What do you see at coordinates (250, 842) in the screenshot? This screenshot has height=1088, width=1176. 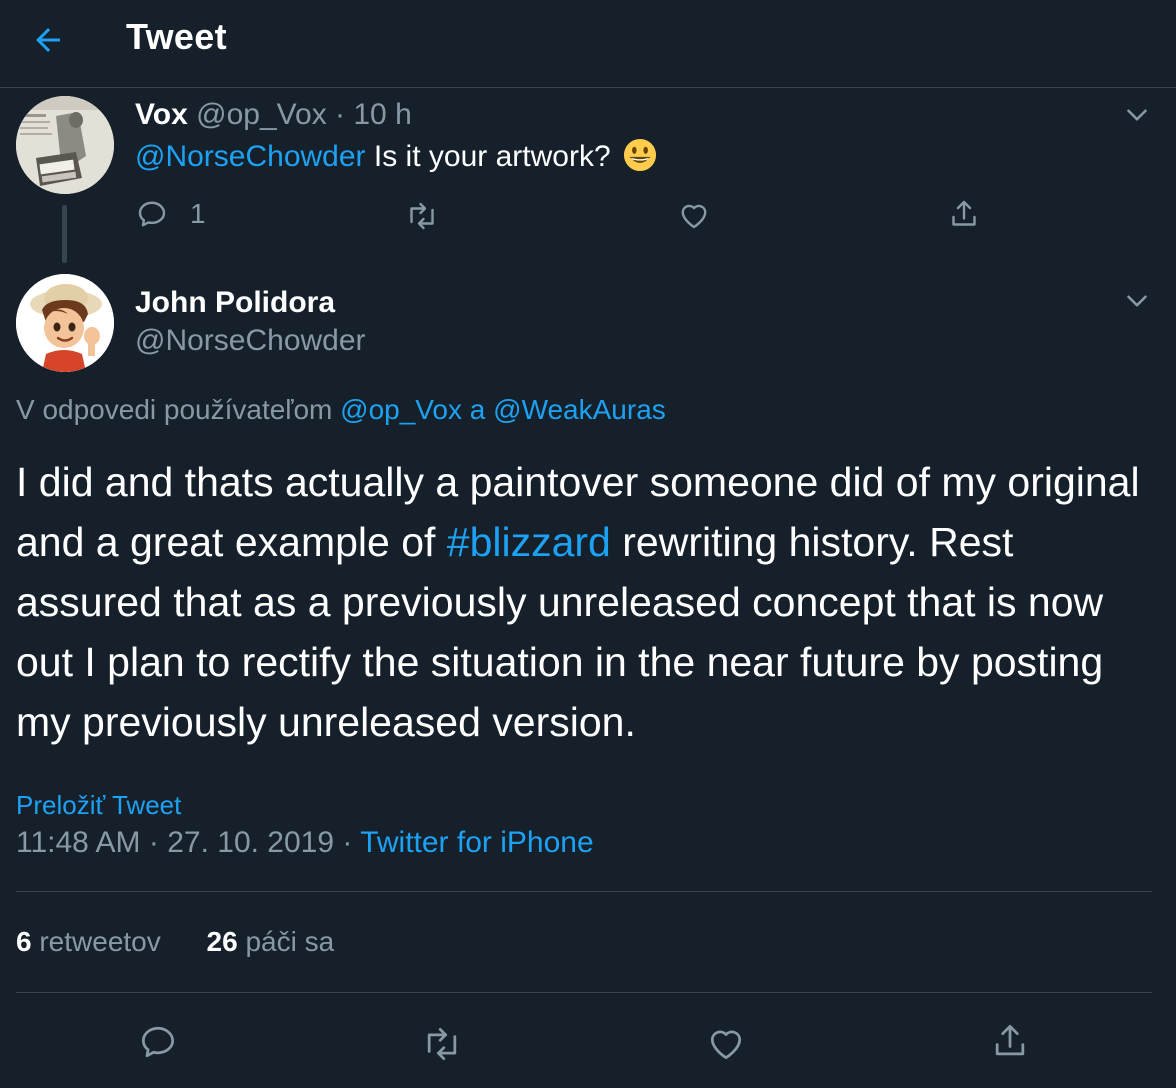 I see `tweet-date: 27. 10. 2019` at bounding box center [250, 842].